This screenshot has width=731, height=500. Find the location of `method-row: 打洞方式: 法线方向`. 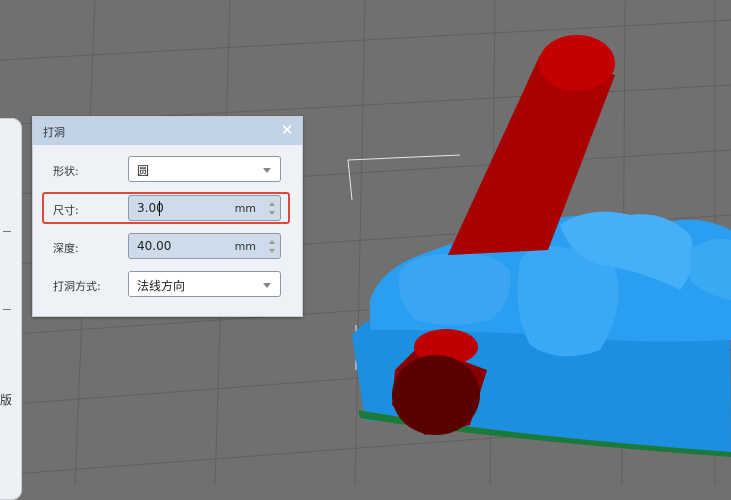

method-row: 打洞方式: 法线方向 is located at coordinates (167, 285).